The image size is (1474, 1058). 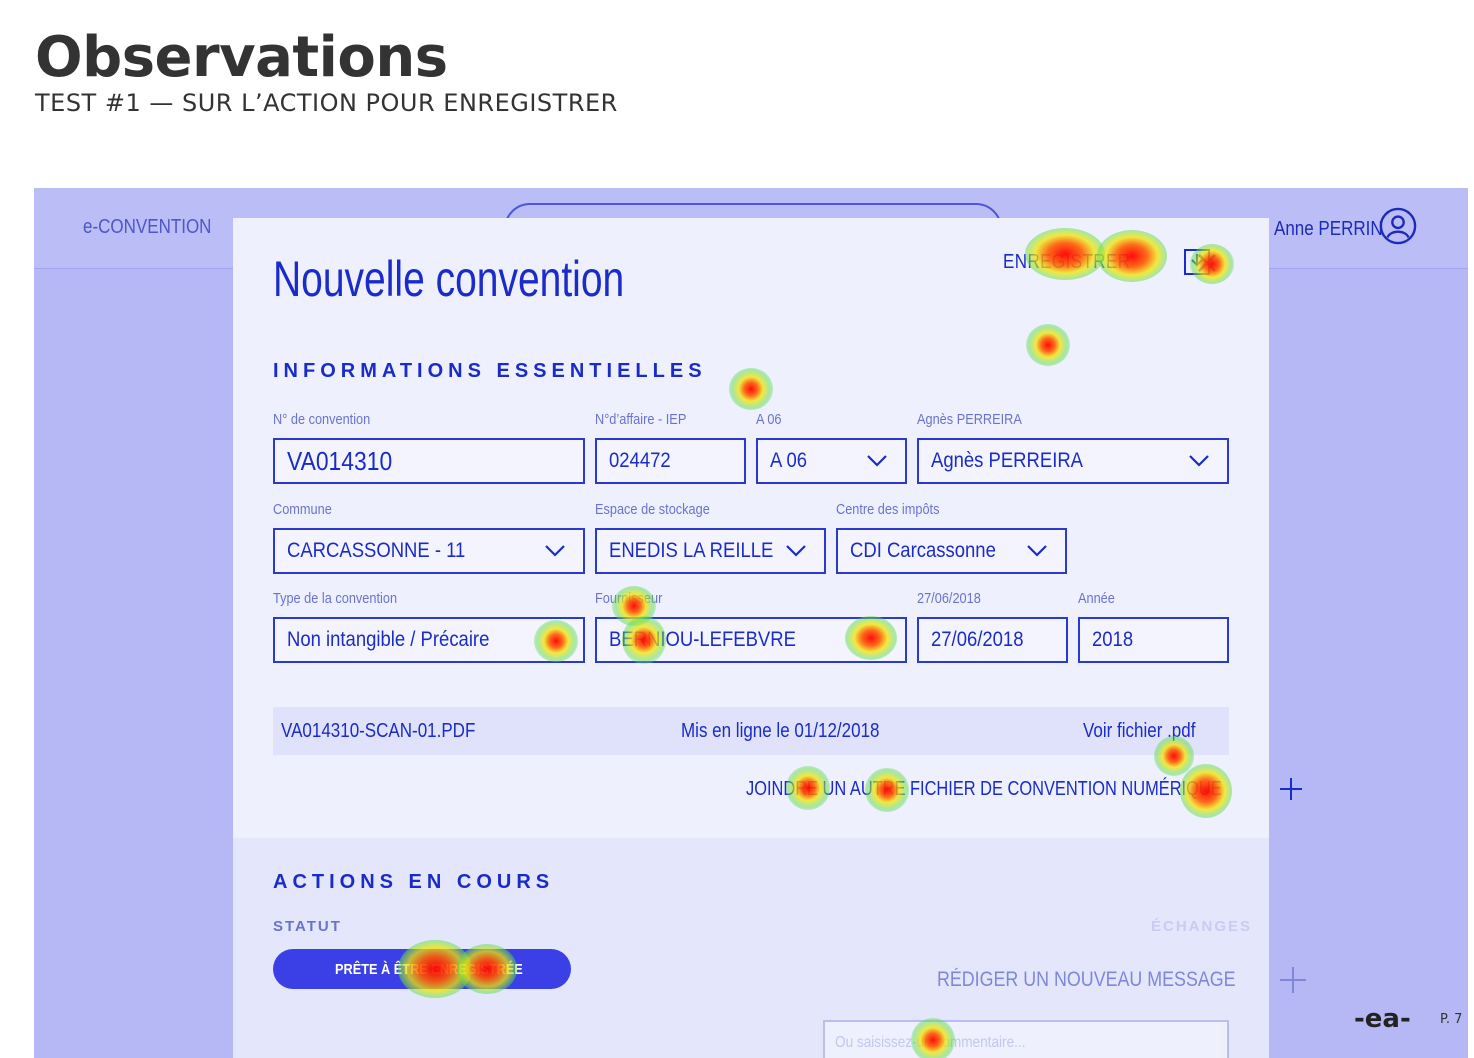 I want to click on agent-select: Agnès PERREIRA, so click(x=1073, y=461).